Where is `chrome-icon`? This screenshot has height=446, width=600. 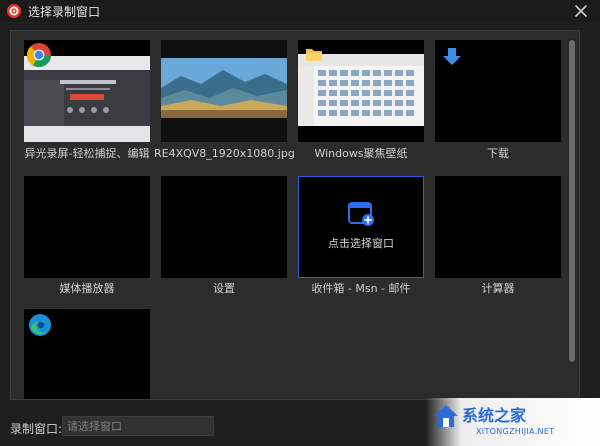
chrome-icon is located at coordinates (38, 55).